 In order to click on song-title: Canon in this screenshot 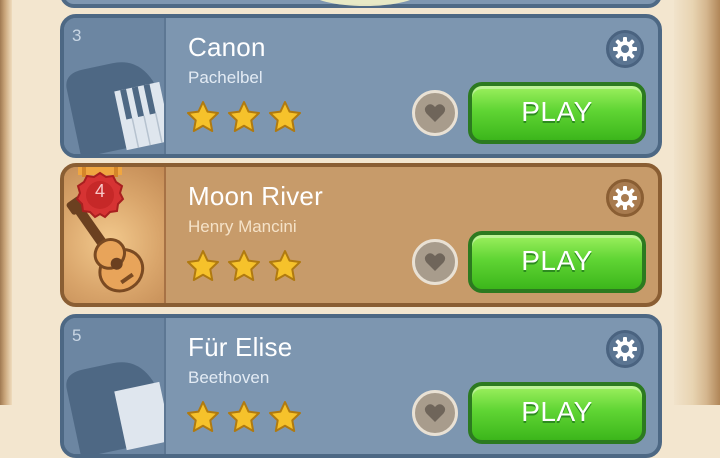, I will do `click(227, 47)`.